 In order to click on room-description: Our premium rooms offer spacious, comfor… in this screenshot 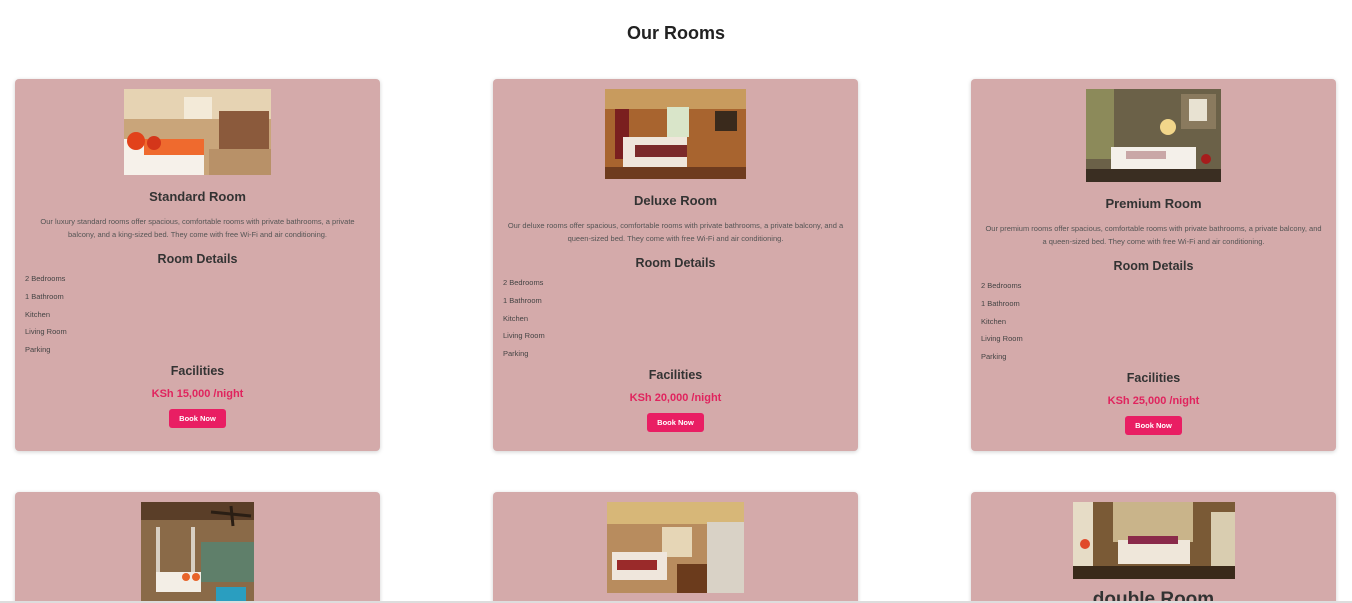, I will do `click(1153, 235)`.